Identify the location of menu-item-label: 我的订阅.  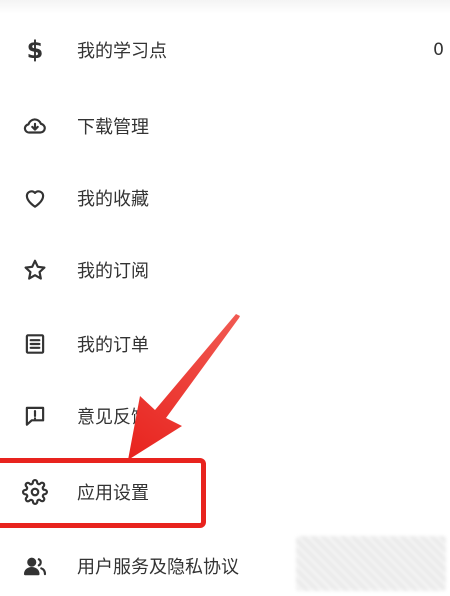
(113, 271).